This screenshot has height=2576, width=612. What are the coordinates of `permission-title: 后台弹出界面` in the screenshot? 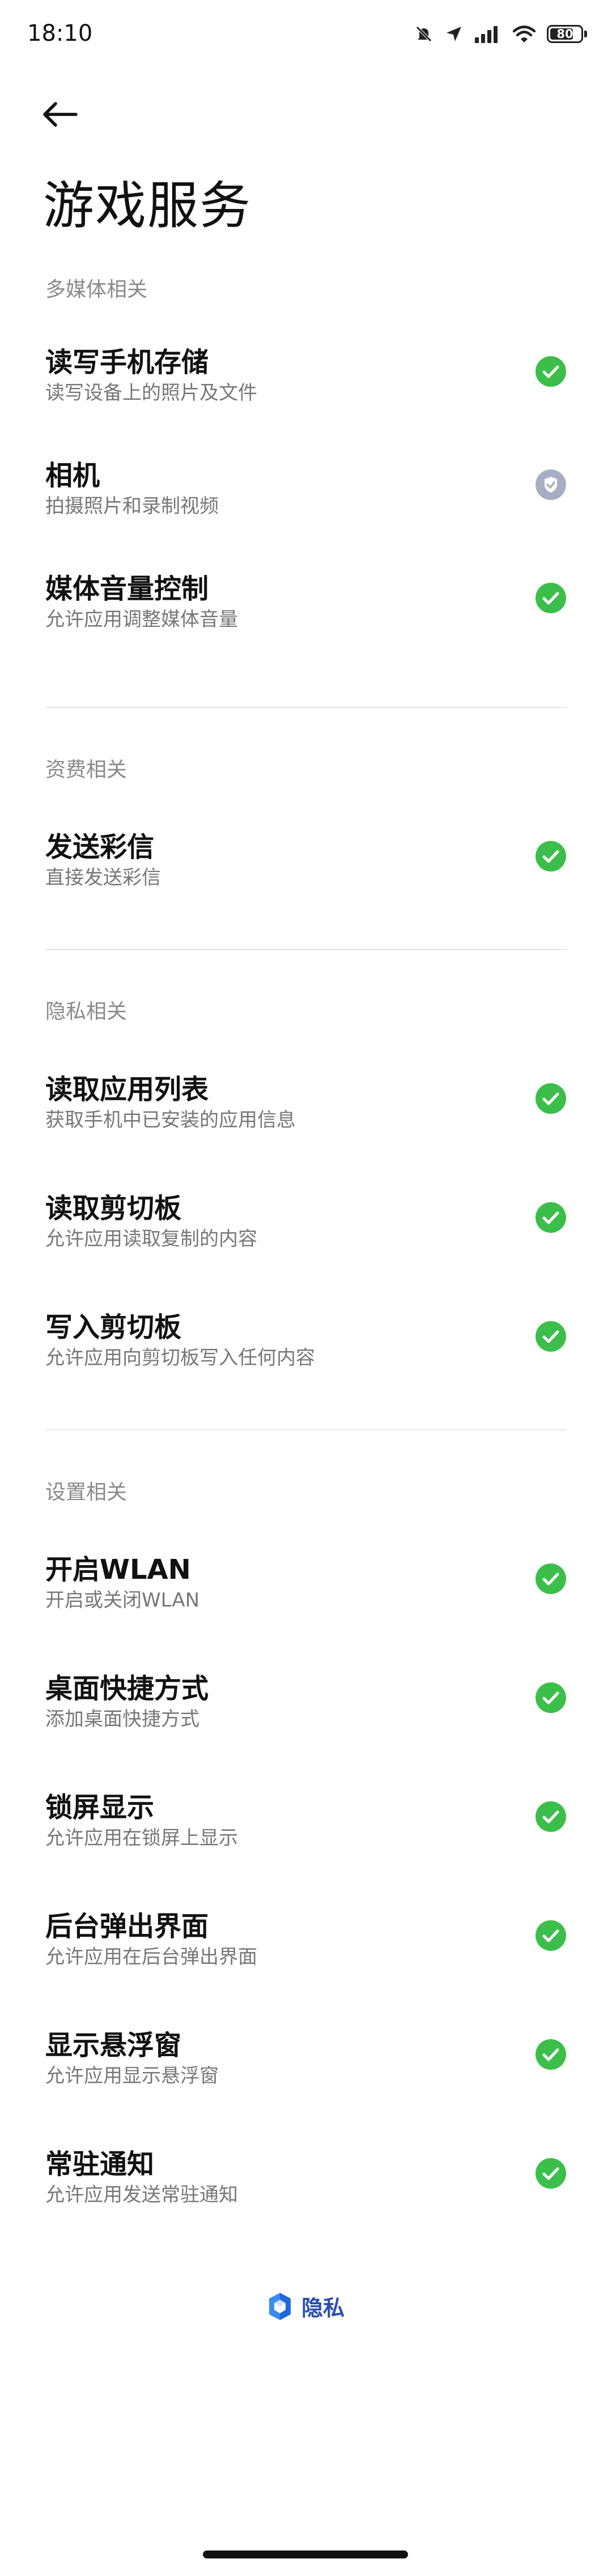 It's located at (127, 1926).